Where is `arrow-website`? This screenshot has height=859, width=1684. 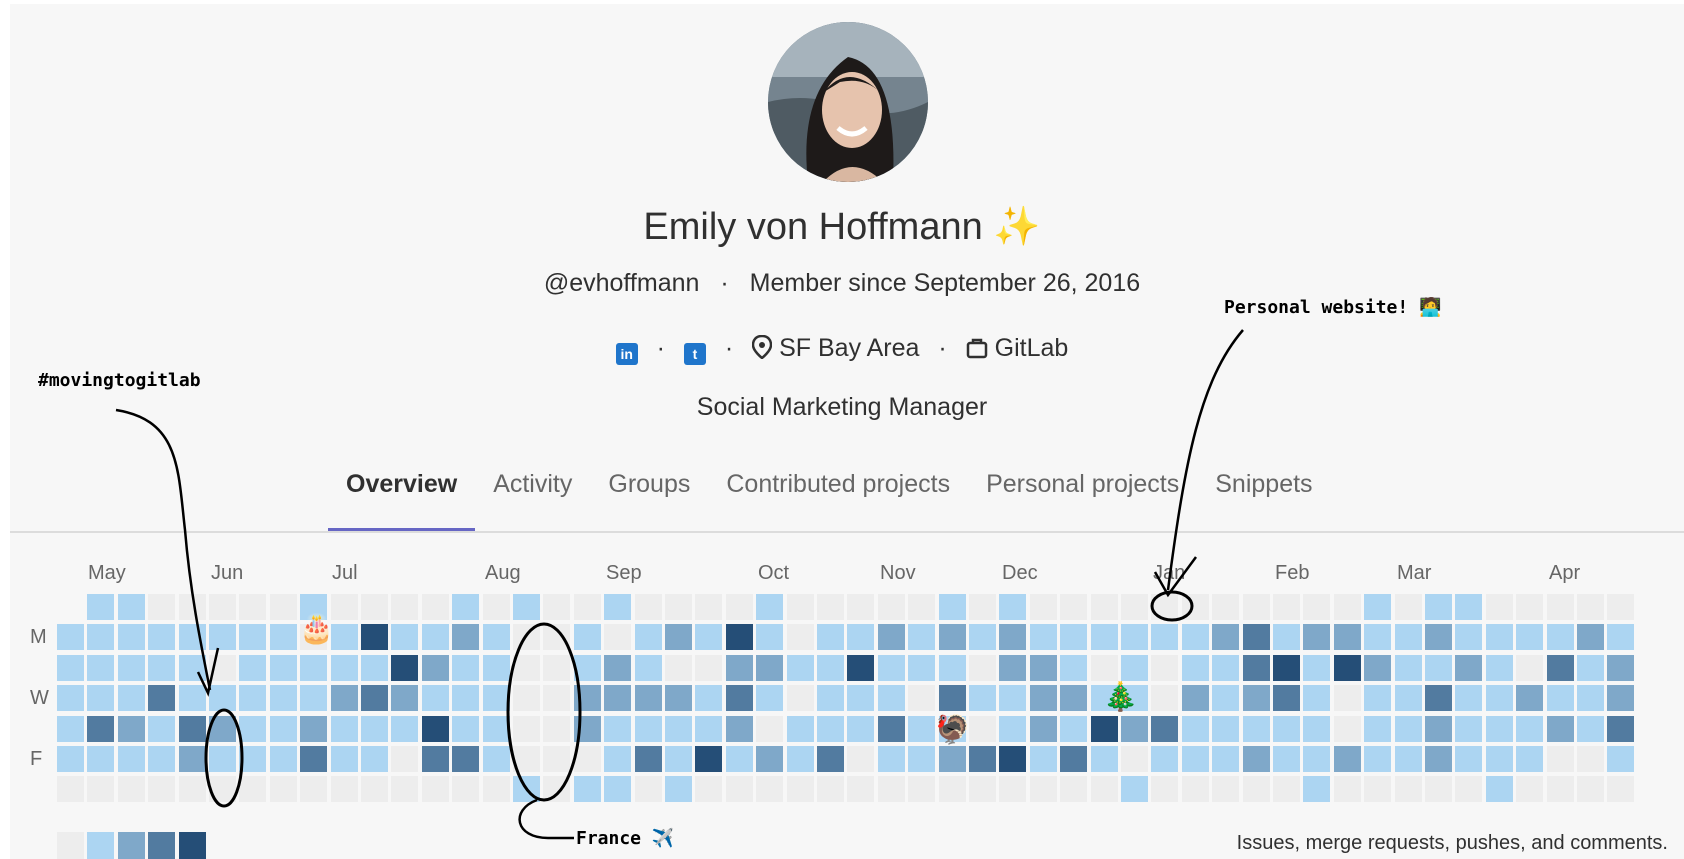
arrow-website is located at coordinates (1205, 460).